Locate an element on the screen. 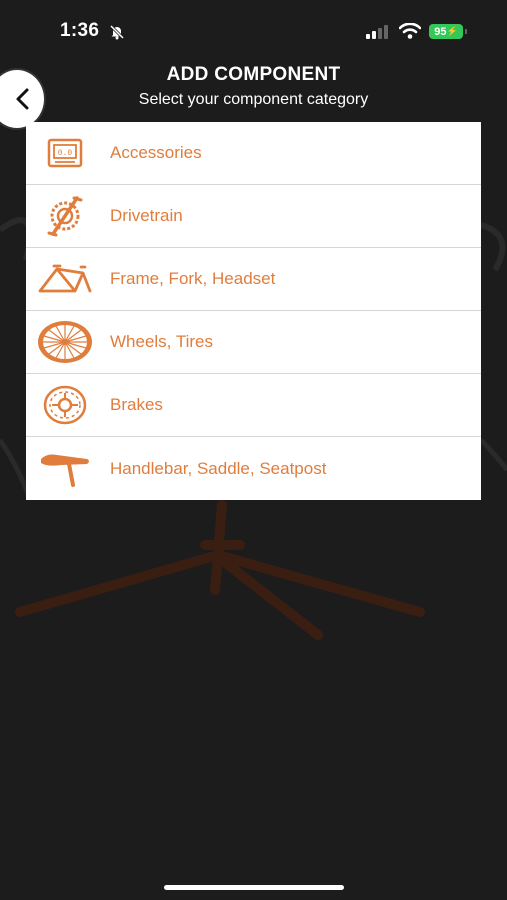 The image size is (507, 900). bell-slash-icon is located at coordinates (117, 34).